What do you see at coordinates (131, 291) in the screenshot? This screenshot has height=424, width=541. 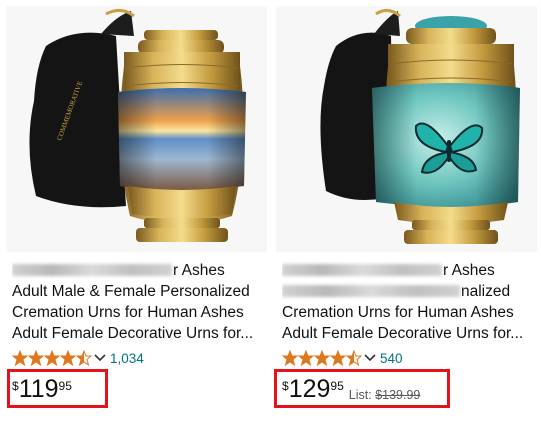 I see `title-line: Adult Male & Female Personalized` at bounding box center [131, 291].